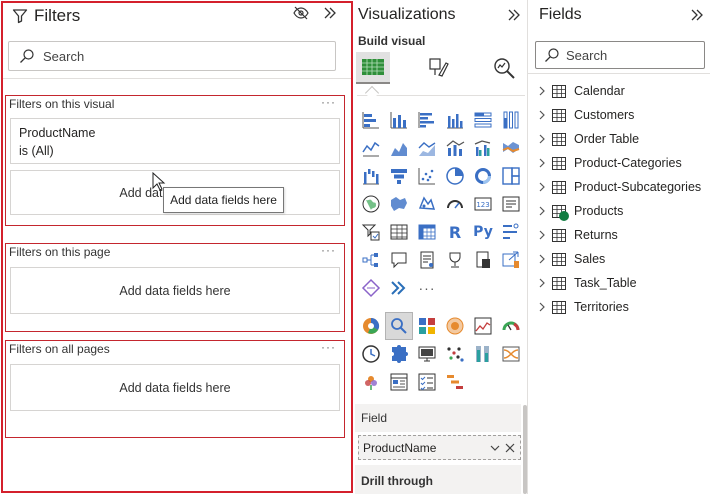 The width and height of the screenshot is (710, 494). What do you see at coordinates (483, 120) in the screenshot?
I see `hbar100-visual-icon` at bounding box center [483, 120].